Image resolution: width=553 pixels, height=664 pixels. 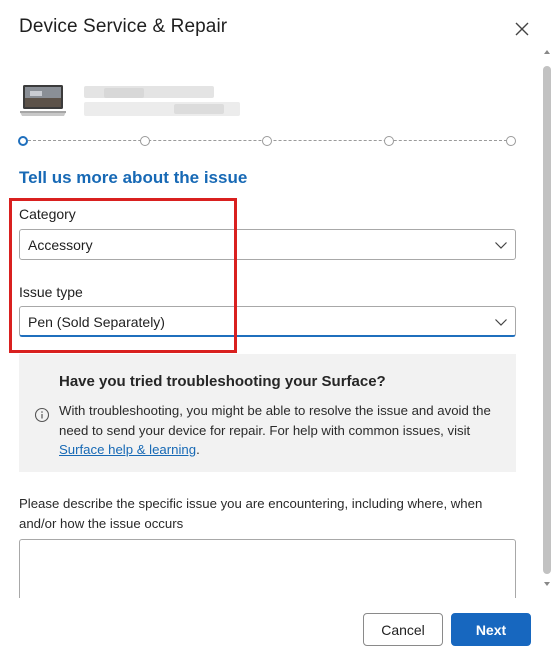 I want to click on next-button: Next, so click(x=491, y=629).